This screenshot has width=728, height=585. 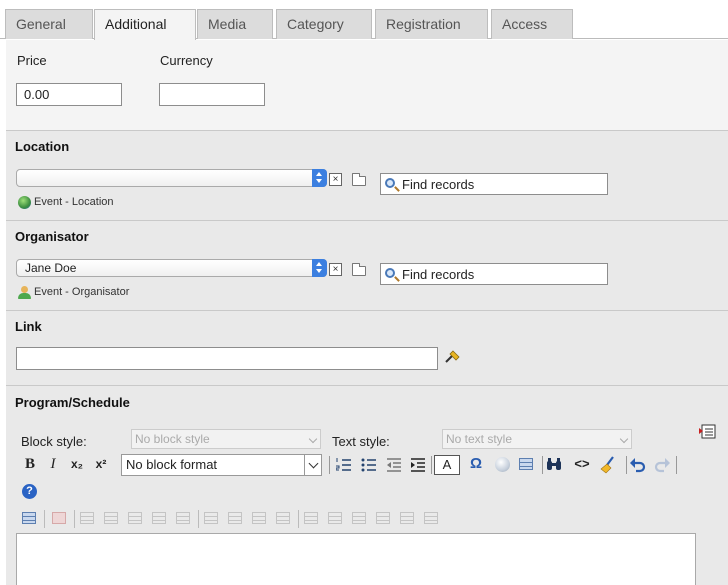 I want to click on organisator-browse-folder-icon, so click(x=359, y=269).